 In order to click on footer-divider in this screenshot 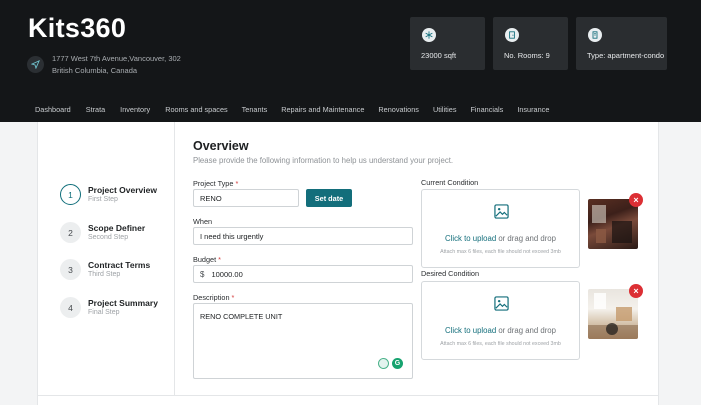, I will do `click(348, 395)`.